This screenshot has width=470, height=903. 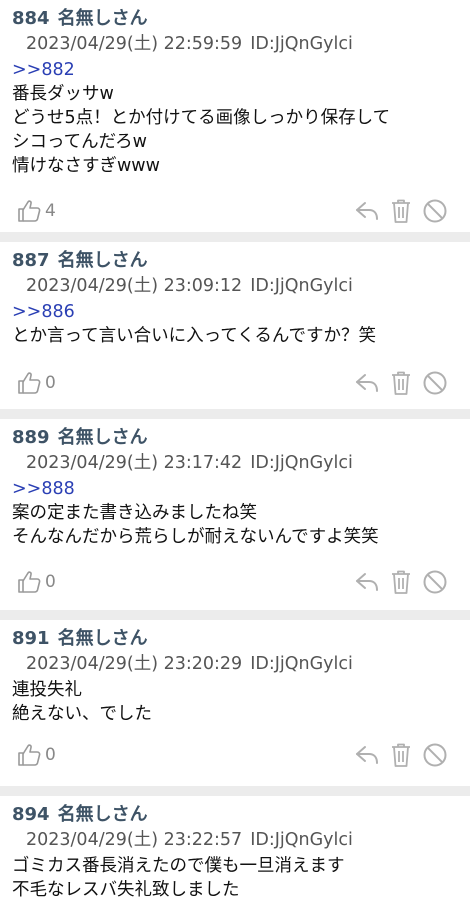 What do you see at coordinates (195, 489) in the screenshot?
I see `reply-anchor-link: >>888` at bounding box center [195, 489].